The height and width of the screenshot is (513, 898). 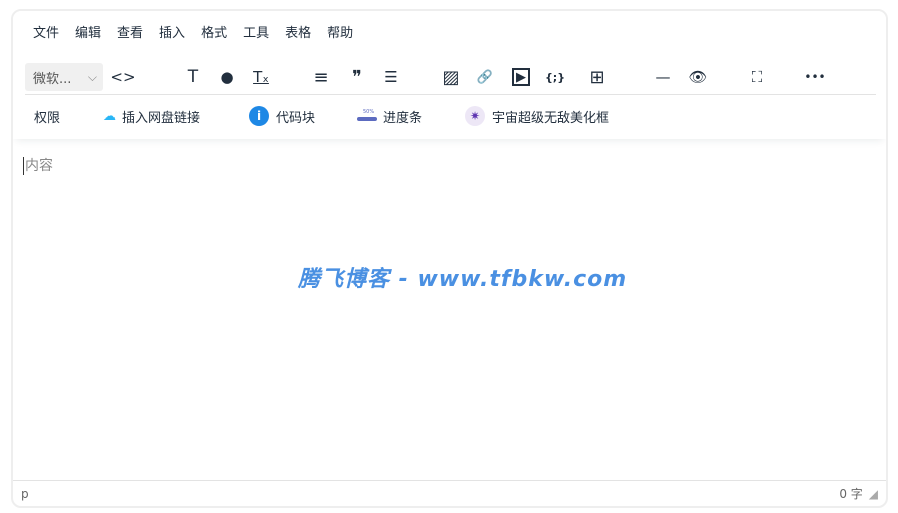 What do you see at coordinates (161, 118) in the screenshot?
I see `netdisk-link-label: 插入网盘链接` at bounding box center [161, 118].